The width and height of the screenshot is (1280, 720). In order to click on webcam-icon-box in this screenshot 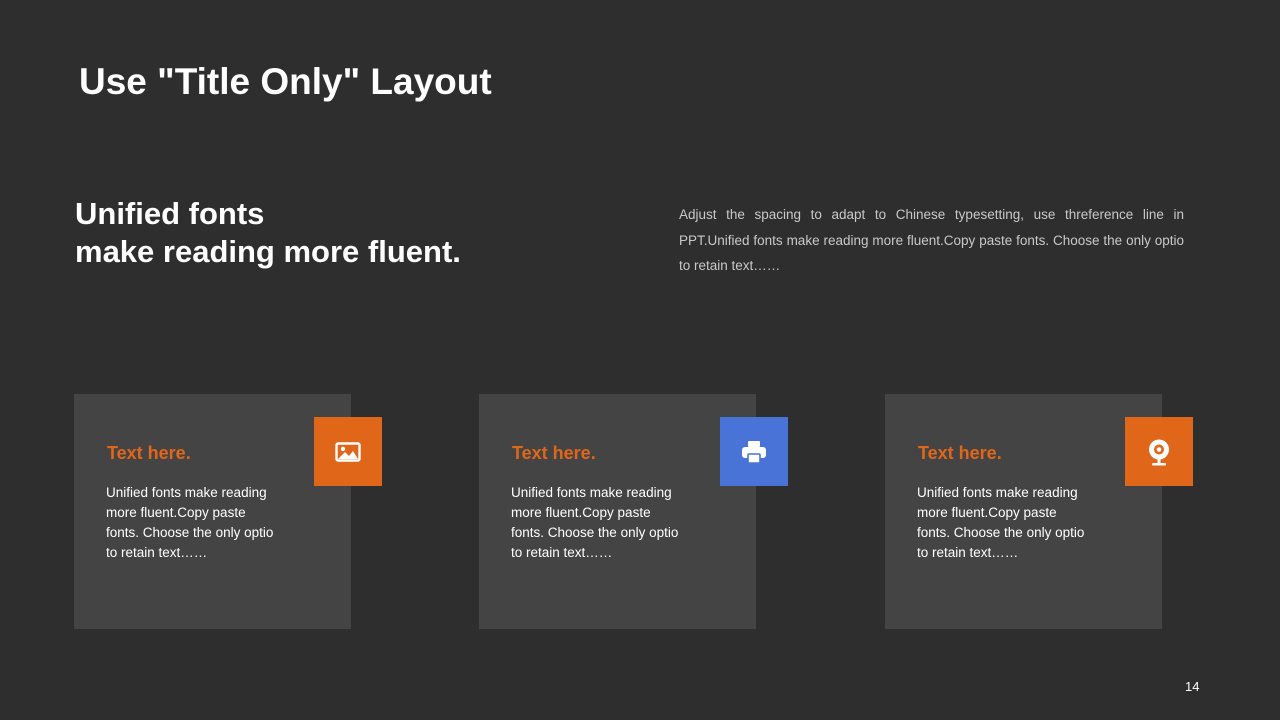, I will do `click(1159, 451)`.